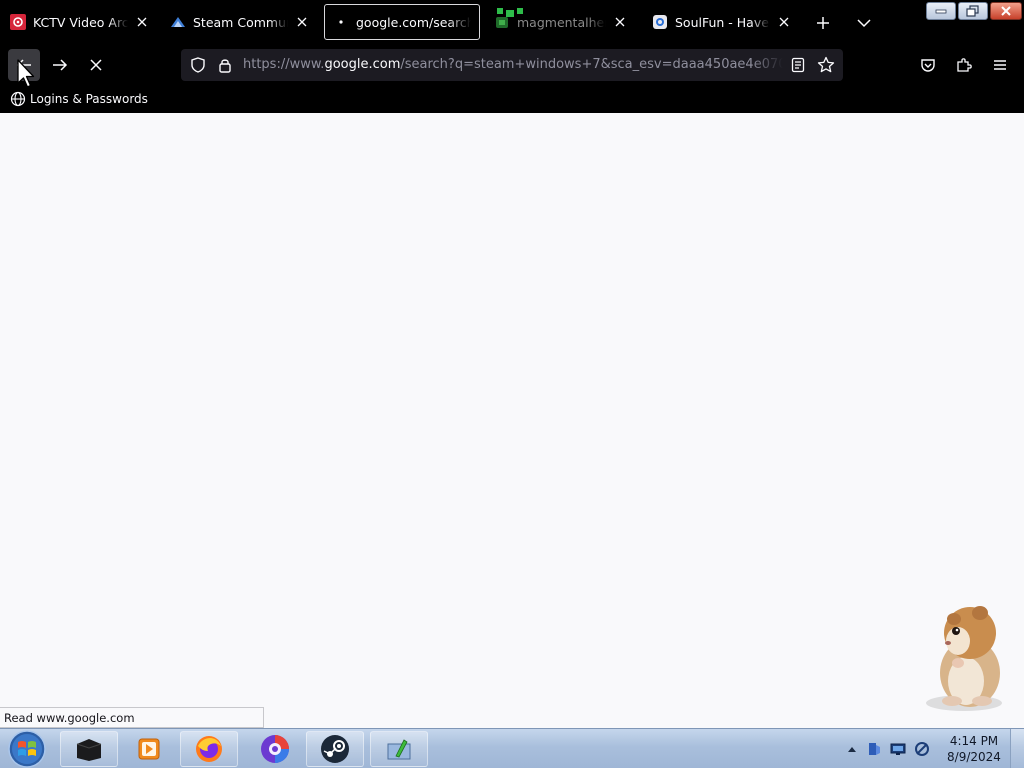 This screenshot has height=768, width=1024. What do you see at coordinates (826, 65) in the screenshot?
I see `bookmark-star-icon` at bounding box center [826, 65].